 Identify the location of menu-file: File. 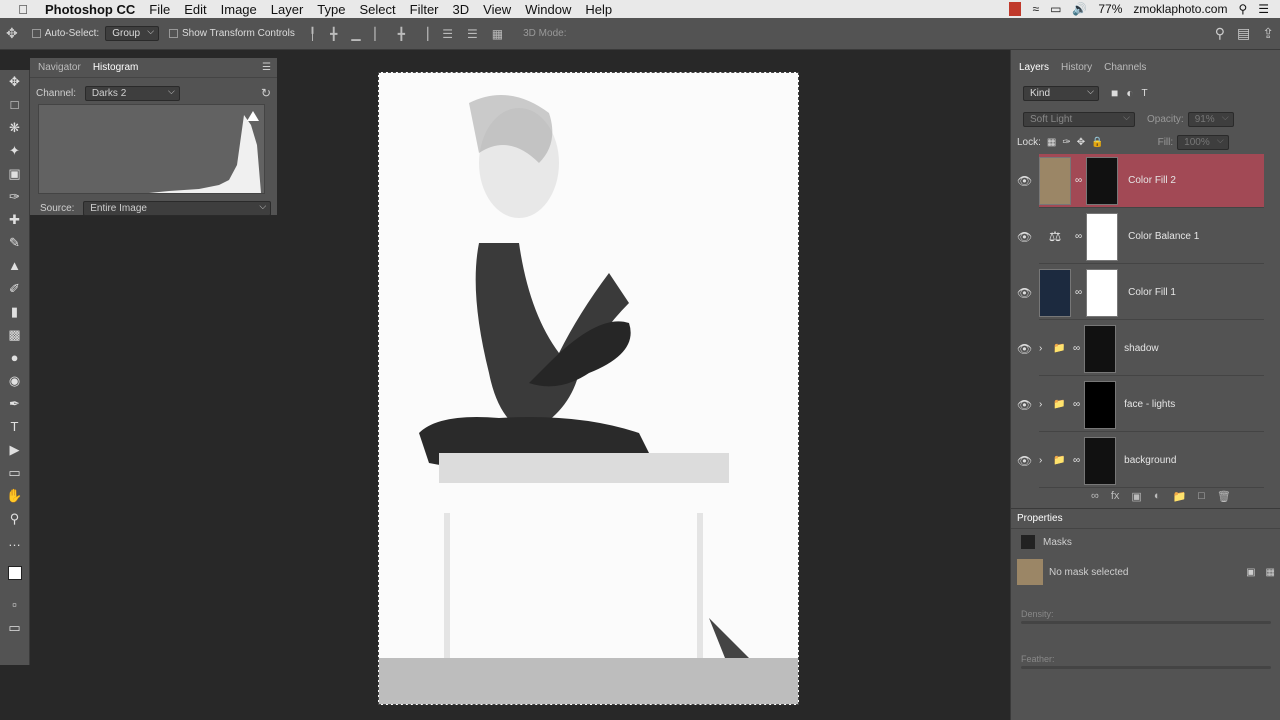
(159, 9).